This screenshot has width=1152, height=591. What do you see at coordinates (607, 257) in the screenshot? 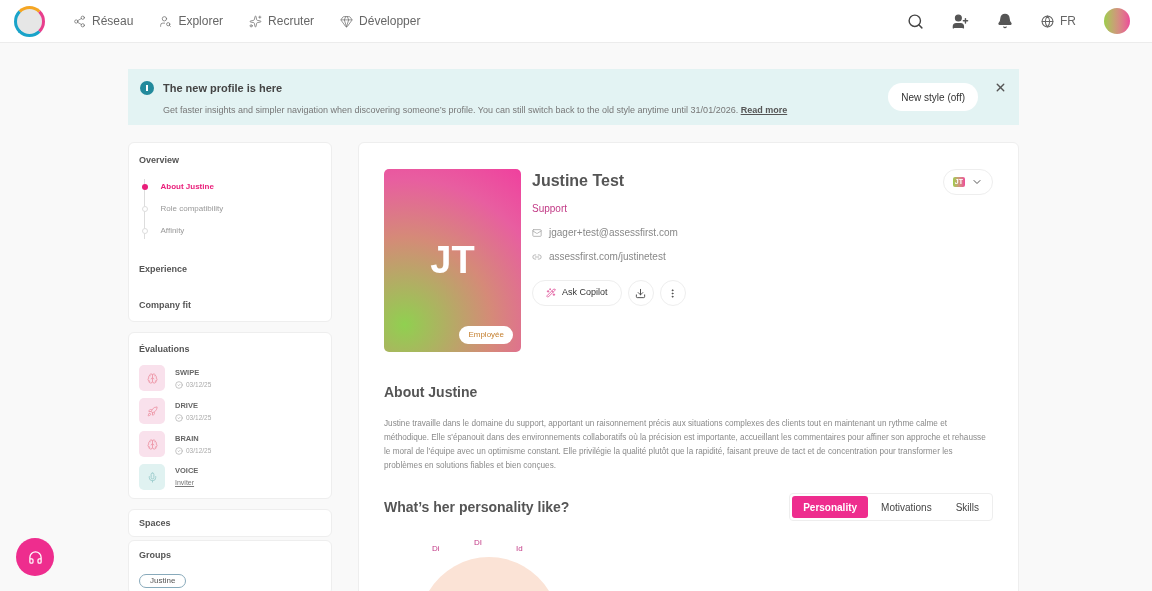
I see `profile-url: assessfirst.com/justinetest` at bounding box center [607, 257].